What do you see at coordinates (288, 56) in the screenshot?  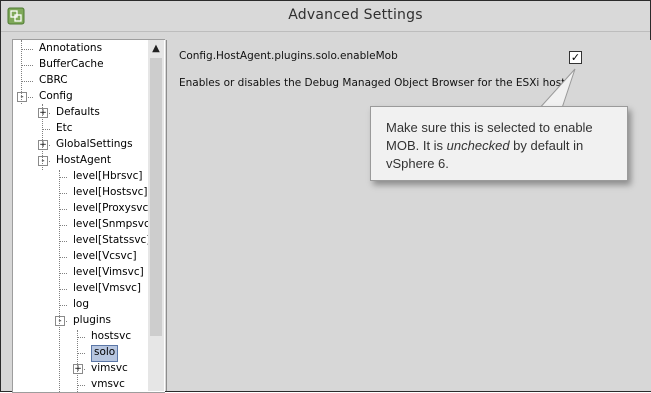 I see `setting-key: Config.HostAgent.plugins.solo.enableMob` at bounding box center [288, 56].